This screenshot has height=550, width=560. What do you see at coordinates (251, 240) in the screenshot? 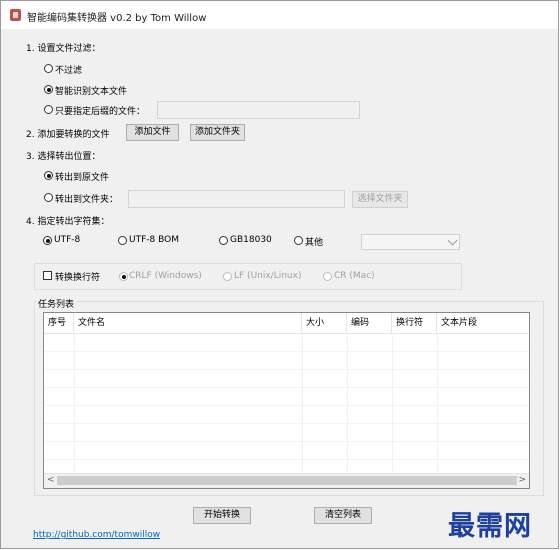
I see `charset-gb18030-label: GB18030` at bounding box center [251, 240].